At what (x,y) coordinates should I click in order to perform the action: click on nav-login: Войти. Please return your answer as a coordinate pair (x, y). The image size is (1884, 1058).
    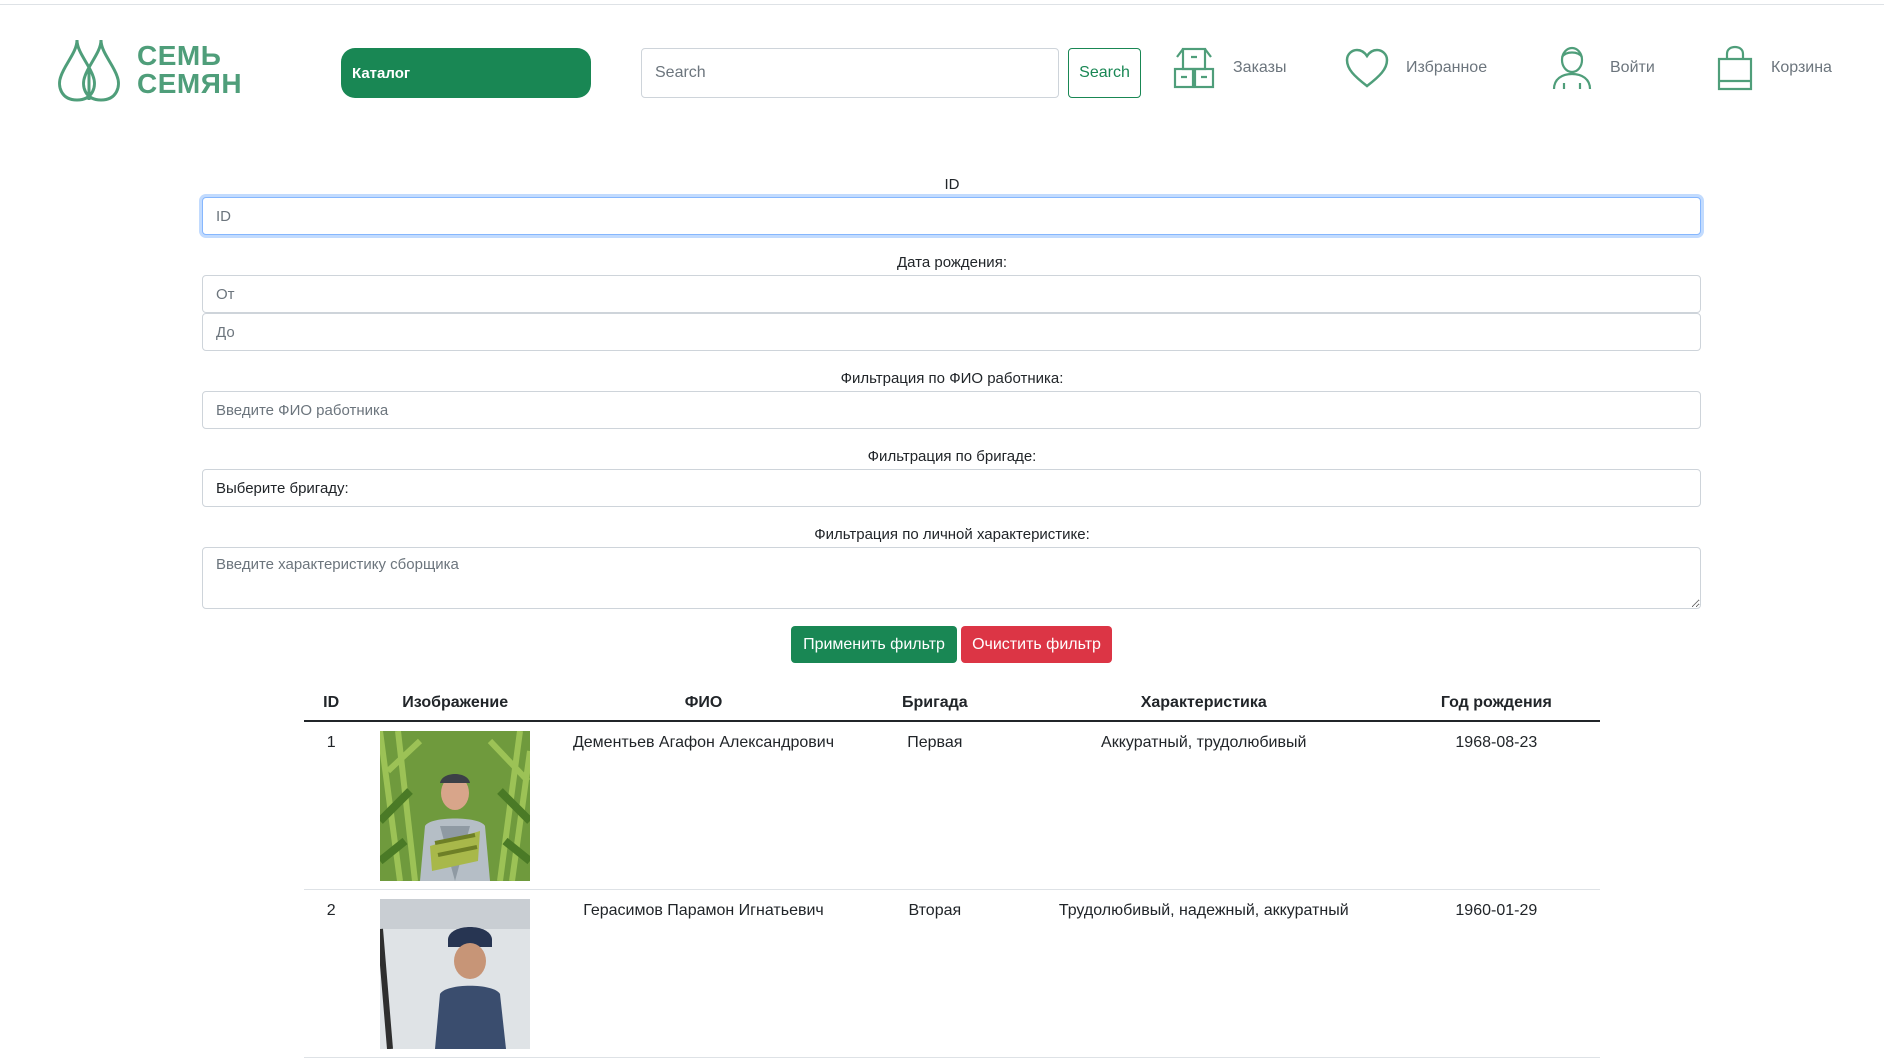
    Looking at the image, I should click on (1602, 68).